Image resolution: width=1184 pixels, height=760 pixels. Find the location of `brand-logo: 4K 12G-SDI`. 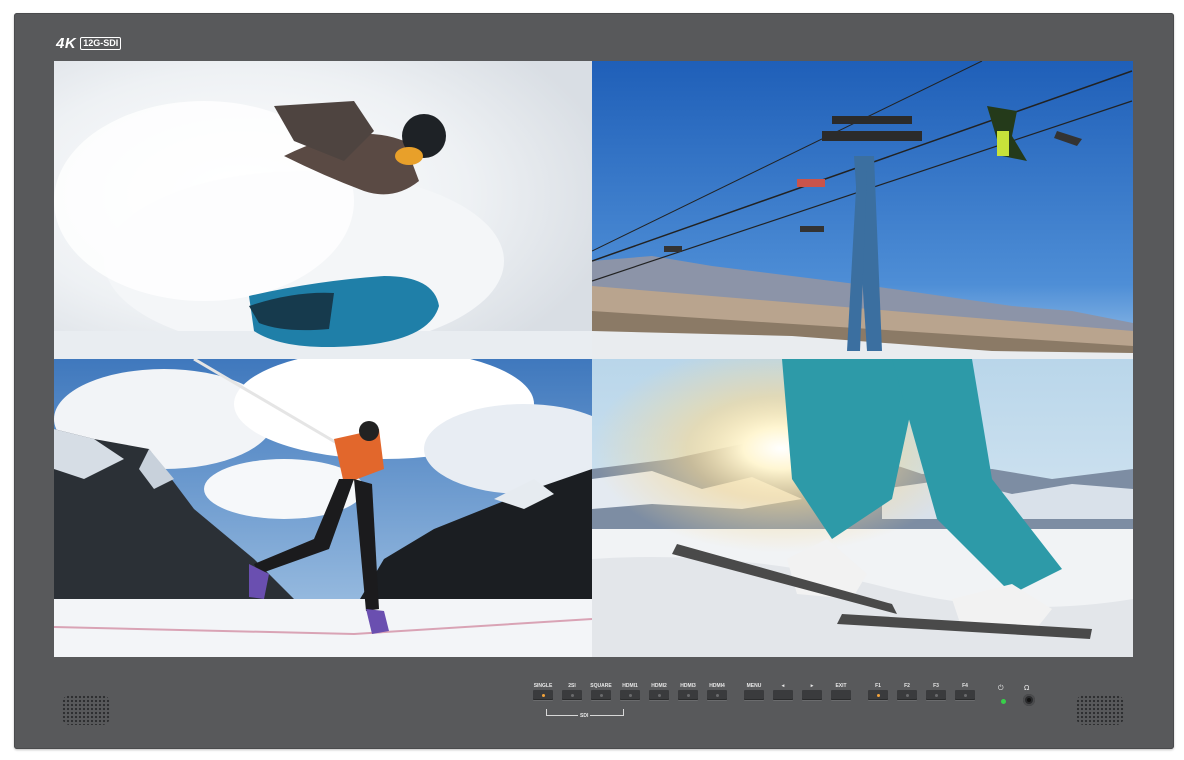

brand-logo: 4K 12G-SDI is located at coordinates (89, 43).